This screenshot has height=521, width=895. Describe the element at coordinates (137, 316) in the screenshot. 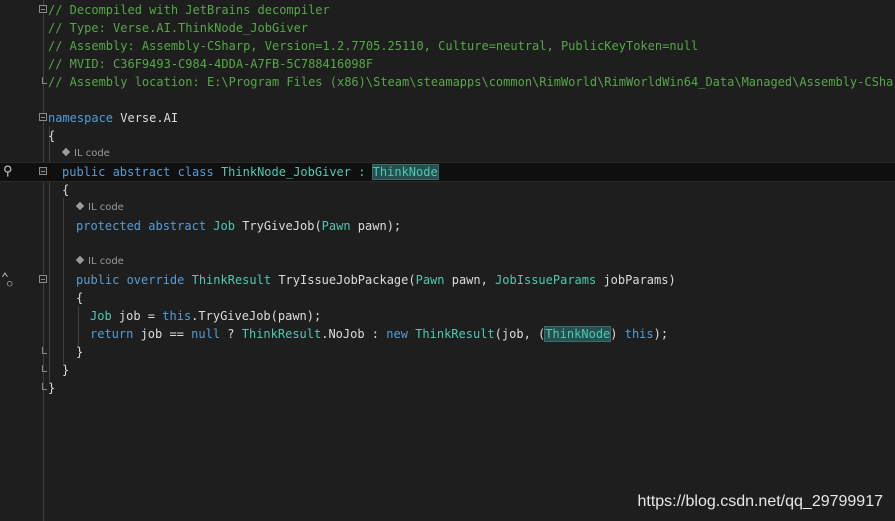

I see `code-text: job =` at that location.